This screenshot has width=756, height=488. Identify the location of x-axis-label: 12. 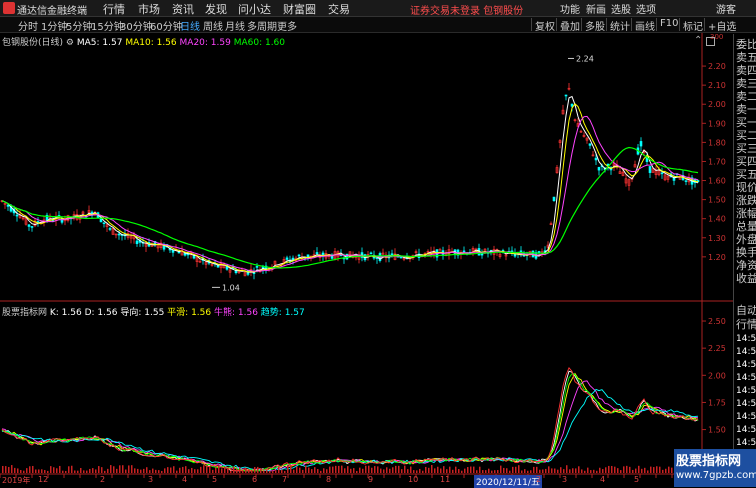
(43, 479).